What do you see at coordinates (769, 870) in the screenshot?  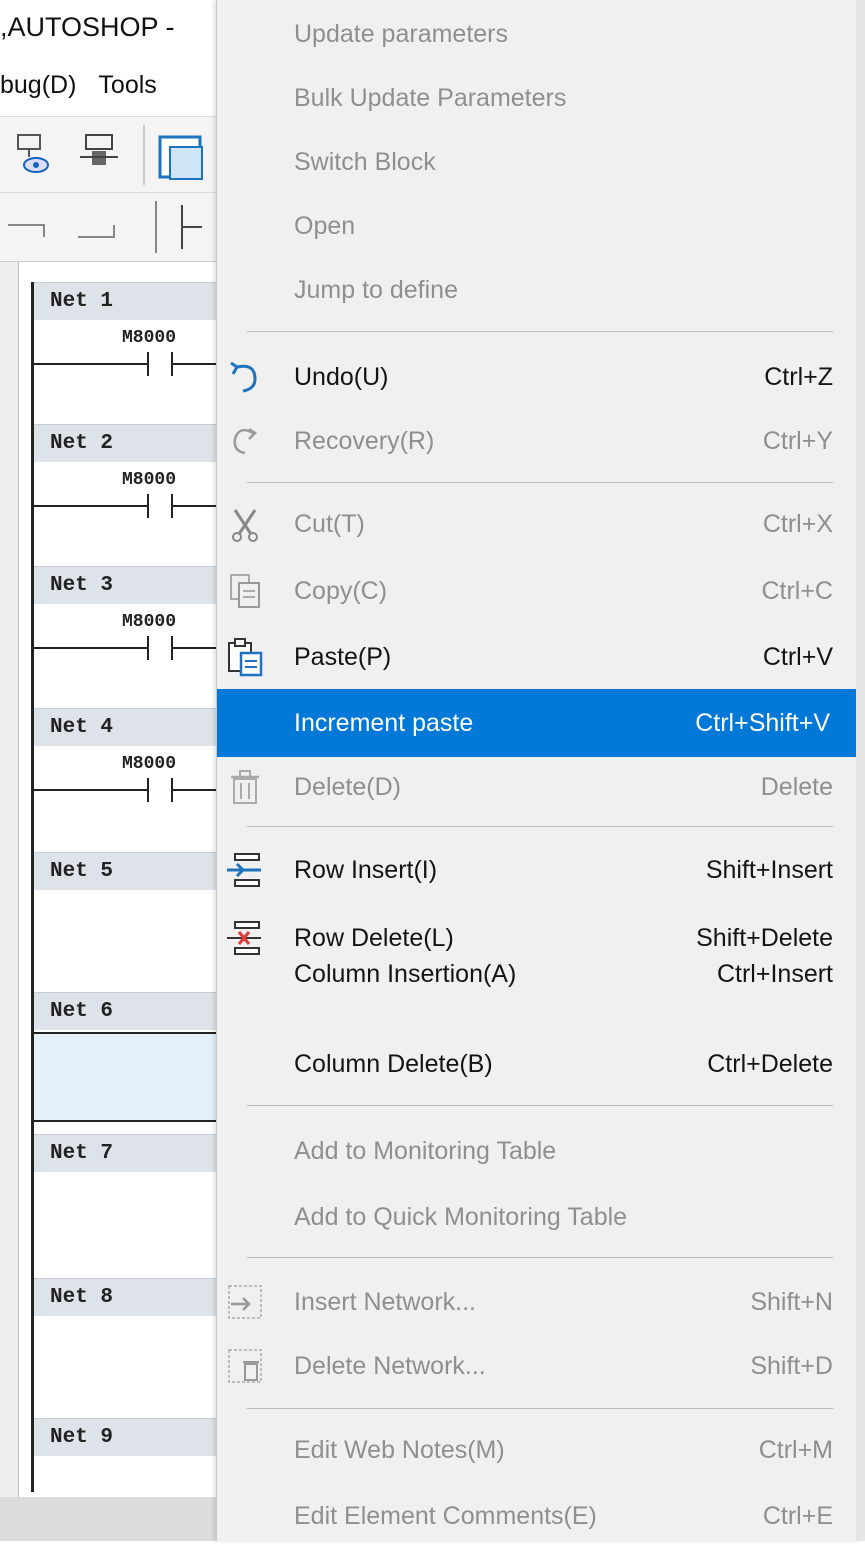 I see `menu-item-shortcut: Shift+Insert` at bounding box center [769, 870].